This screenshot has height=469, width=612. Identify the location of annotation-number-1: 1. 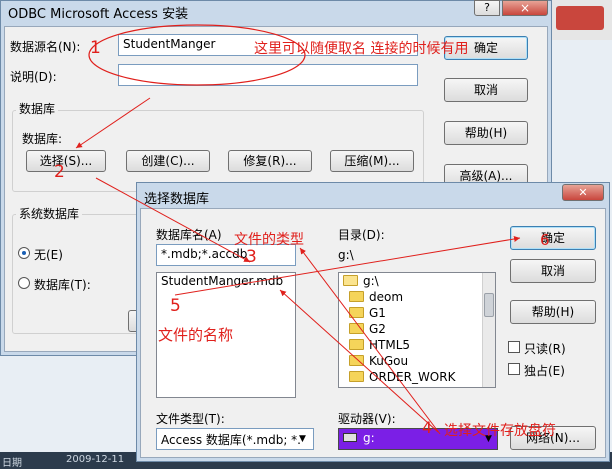
(95, 48).